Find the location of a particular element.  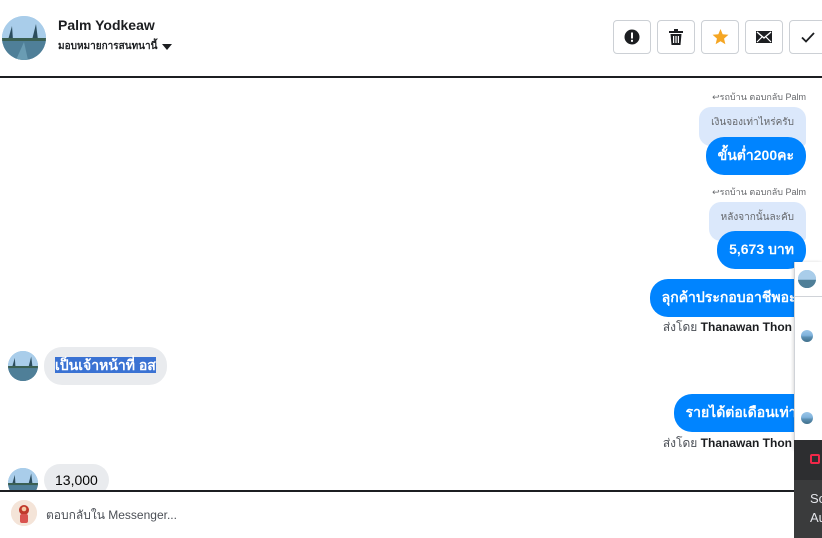

mark-unread-button is located at coordinates (764, 37).